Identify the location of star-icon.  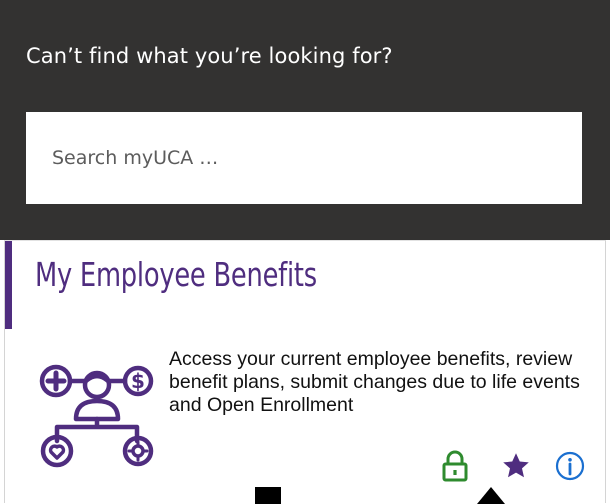
(516, 466).